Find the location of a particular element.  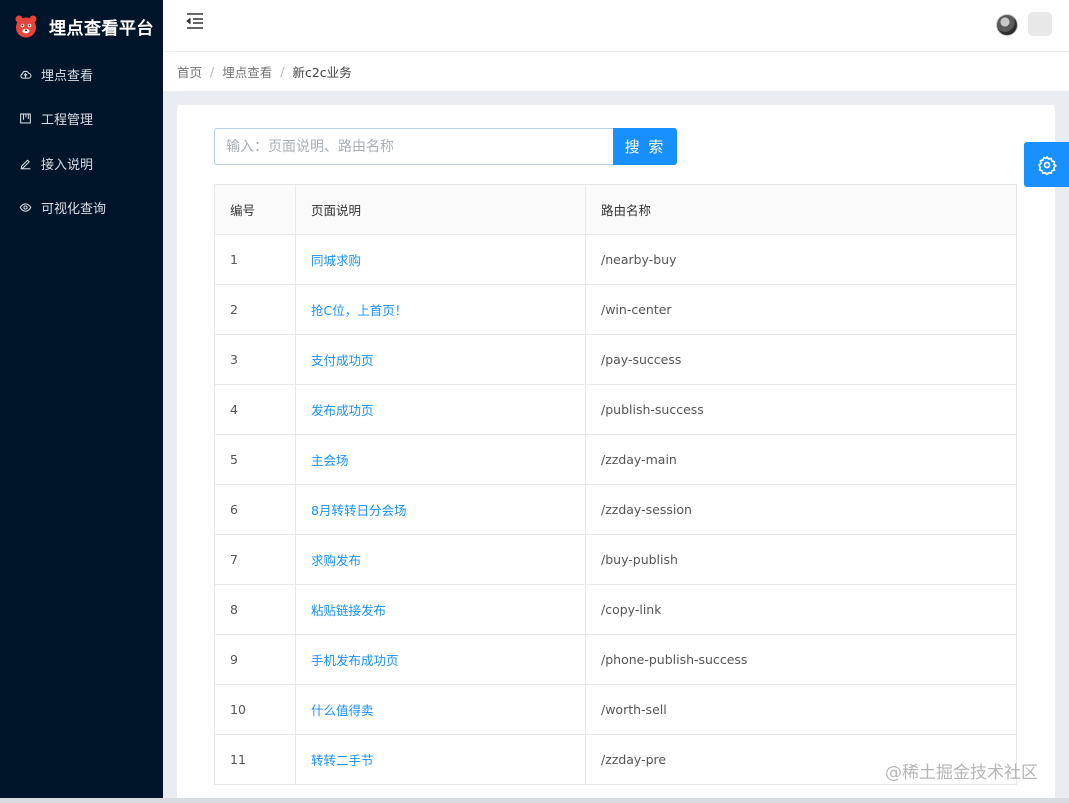

sidebar-item-visual-query: 可视化查询 is located at coordinates (81, 208).